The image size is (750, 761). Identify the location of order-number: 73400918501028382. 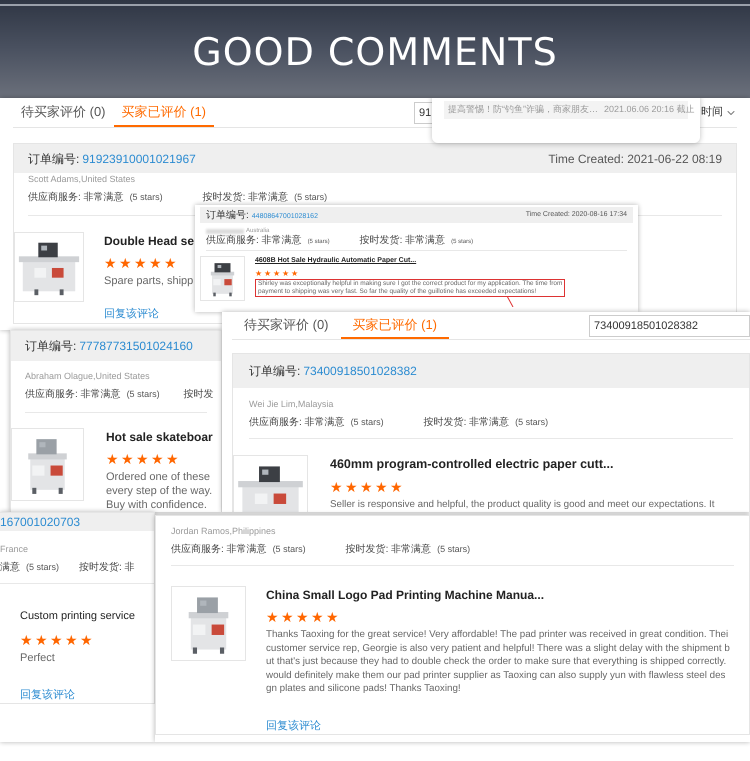
(360, 371).